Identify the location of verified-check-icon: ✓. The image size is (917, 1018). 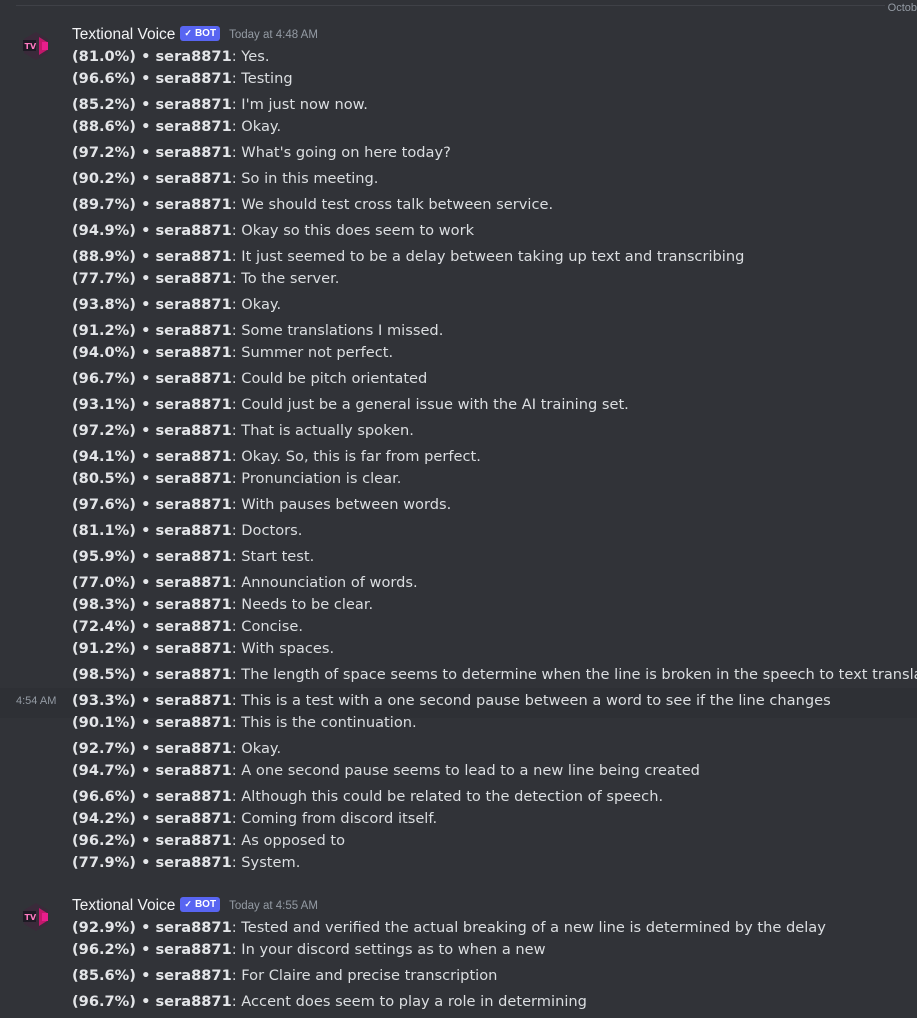
(188, 903).